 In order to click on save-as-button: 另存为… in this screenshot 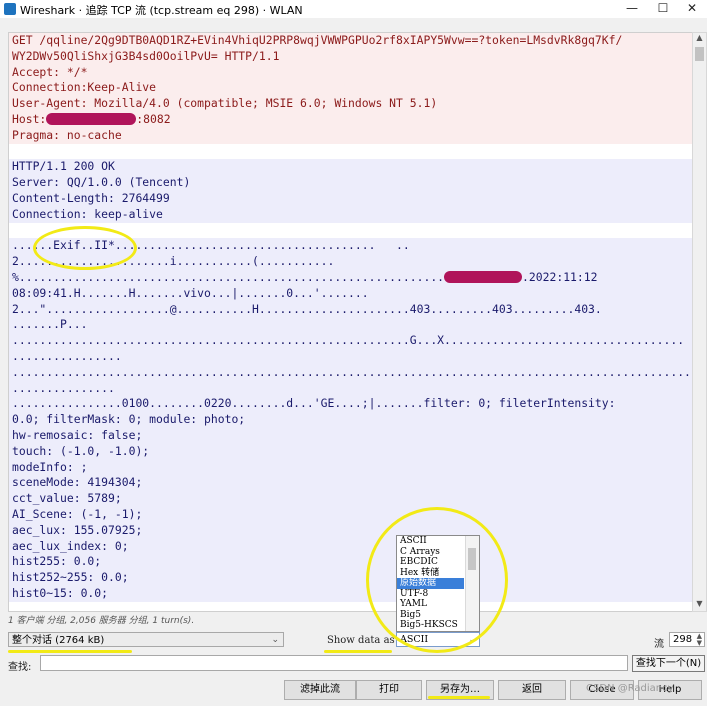, I will do `click(460, 690)`.